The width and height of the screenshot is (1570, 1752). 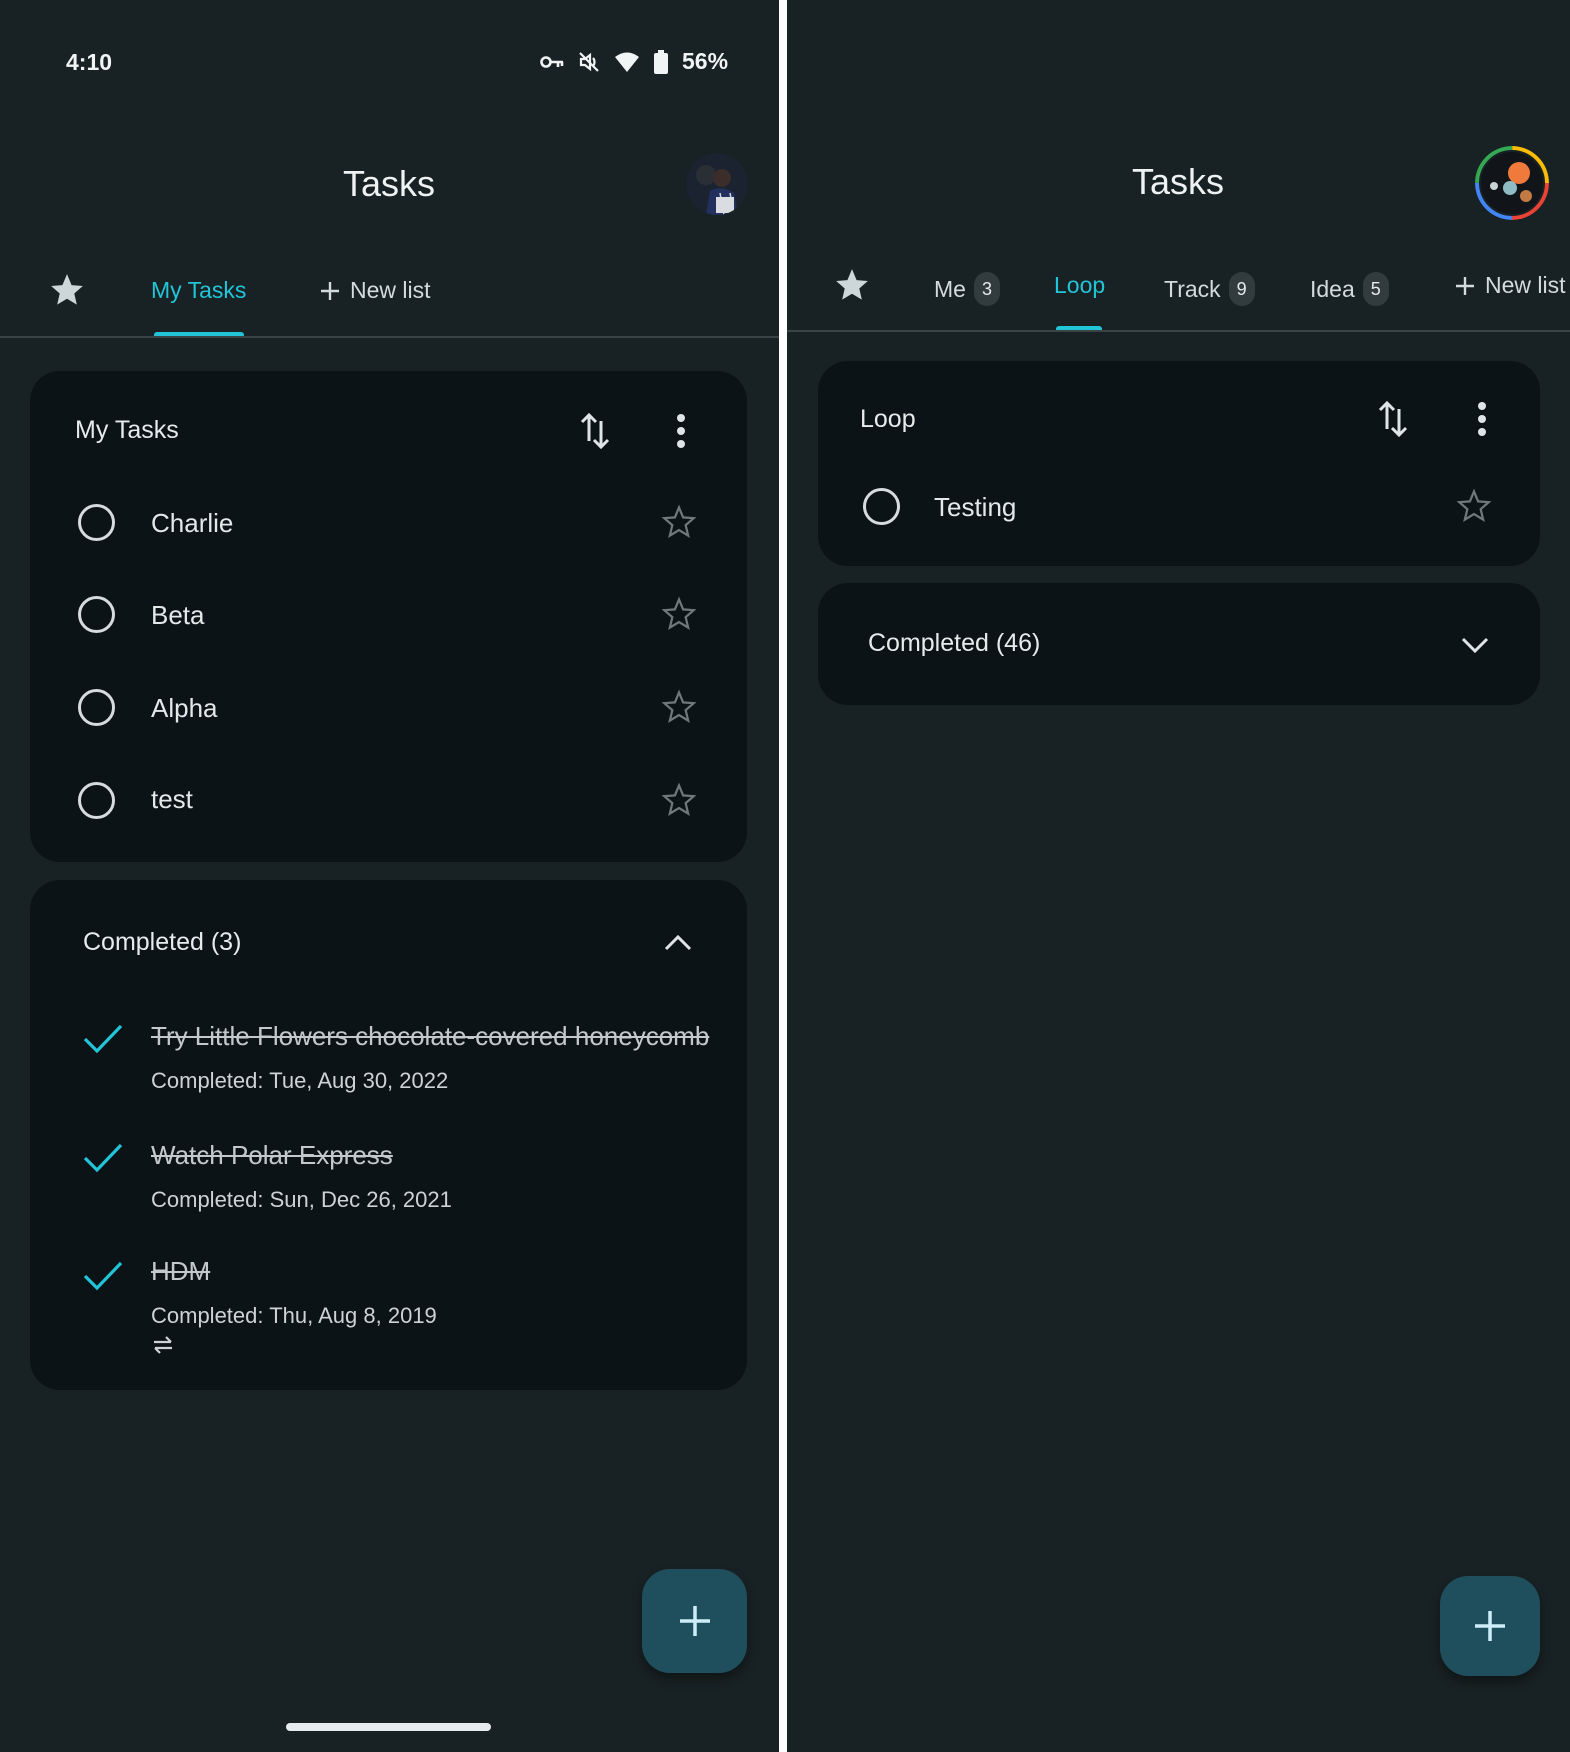 What do you see at coordinates (300, 1080) in the screenshot?
I see `completed-date: Completed: Tue, Aug 30, 2022` at bounding box center [300, 1080].